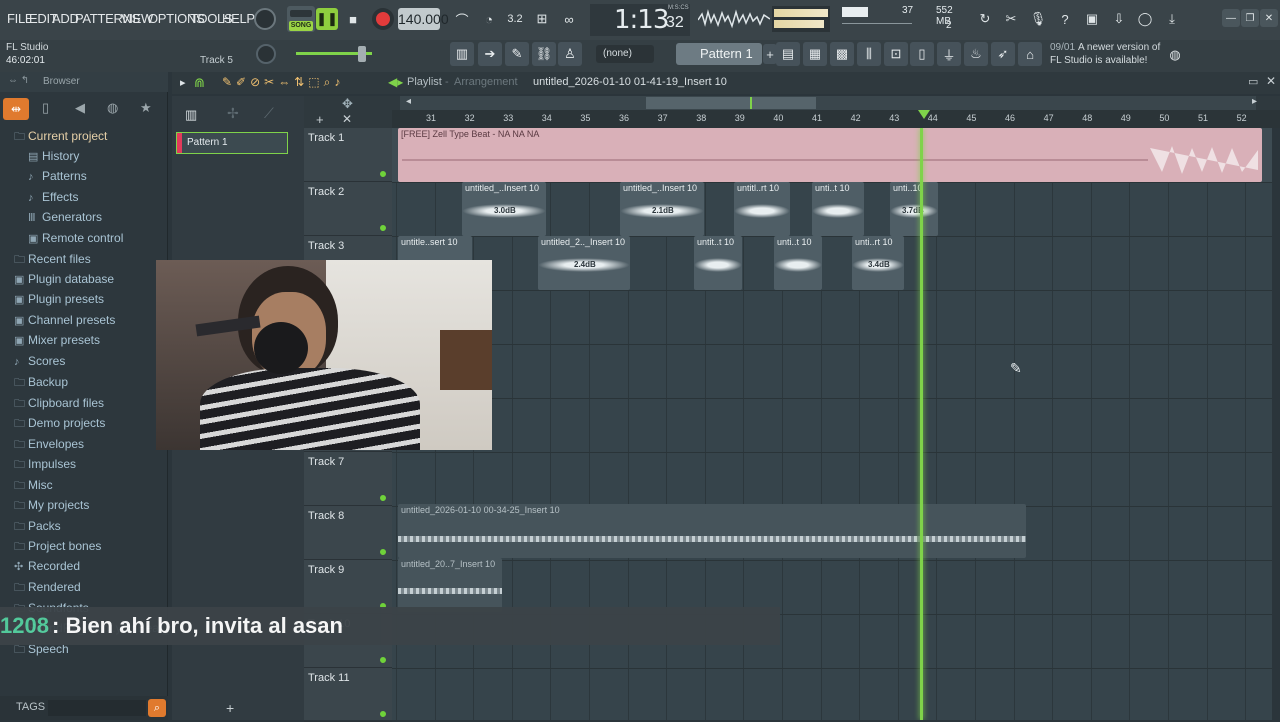  What do you see at coordinates (45, 108) in the screenshot?
I see `browser-files-icon: ▯` at bounding box center [45, 108].